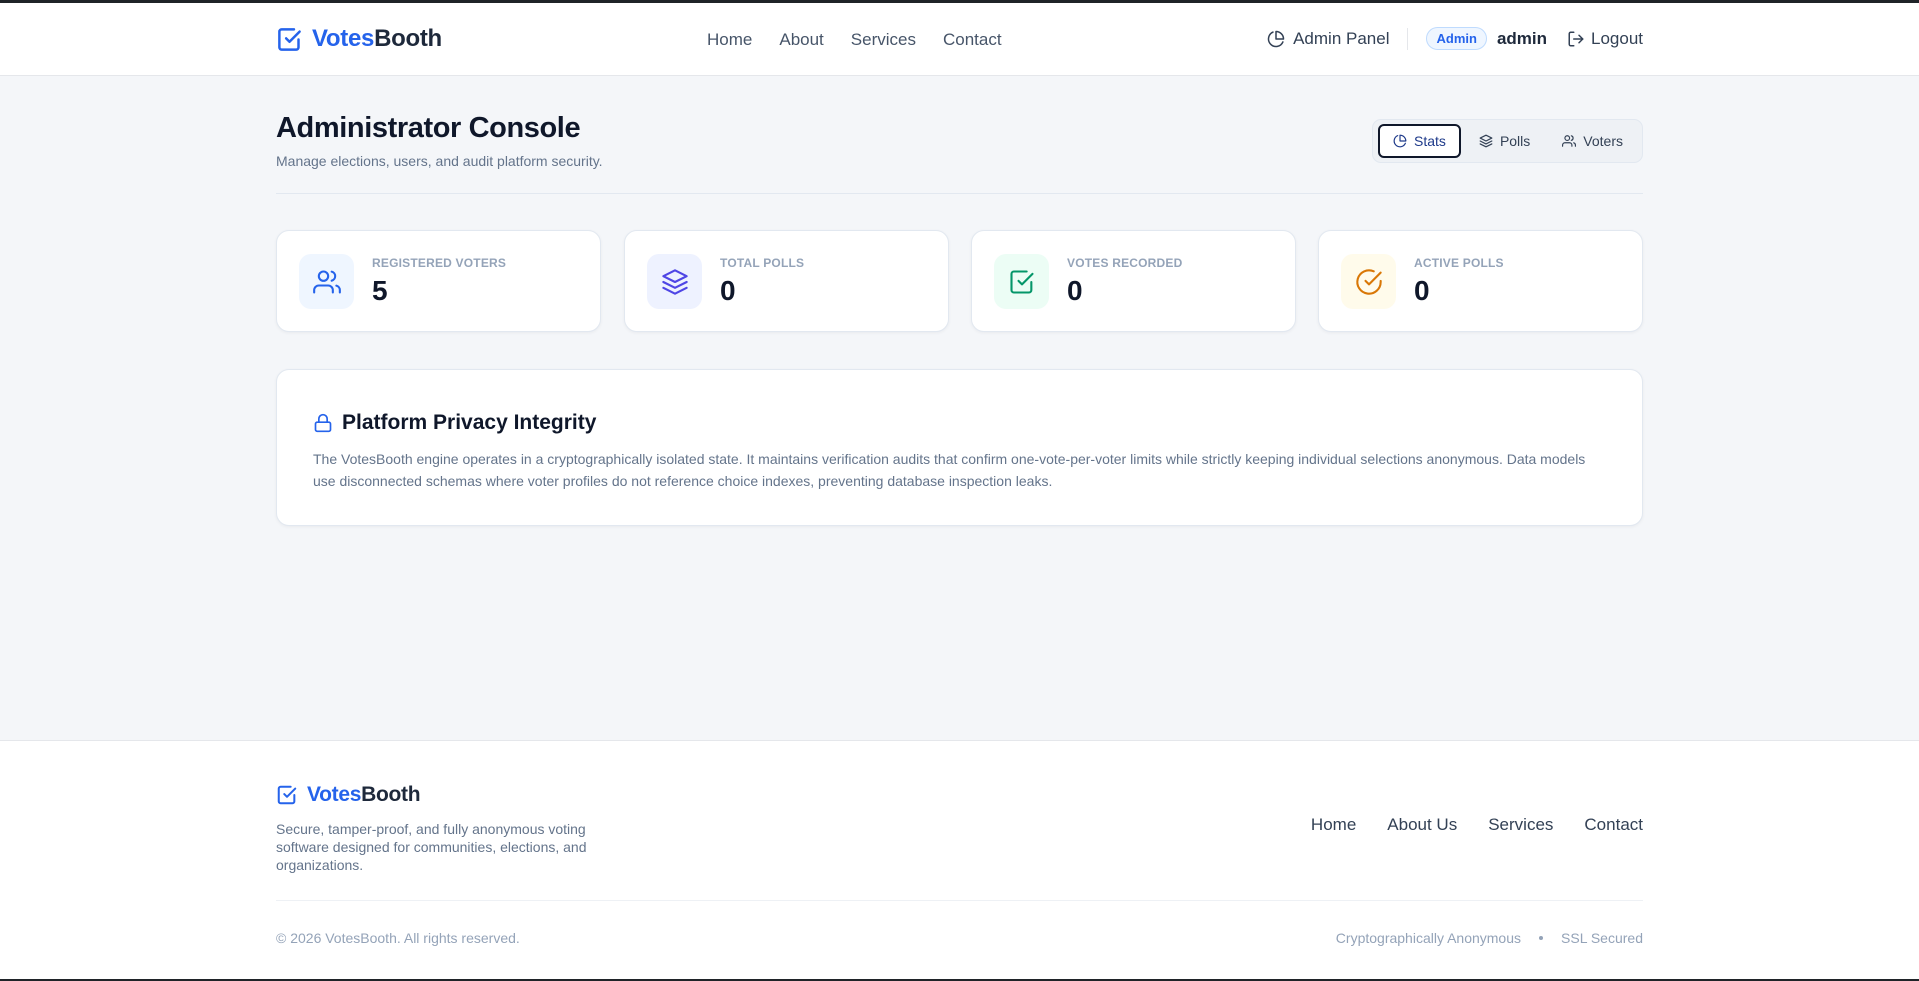  I want to click on tab-stats-label: Stats, so click(1430, 141).